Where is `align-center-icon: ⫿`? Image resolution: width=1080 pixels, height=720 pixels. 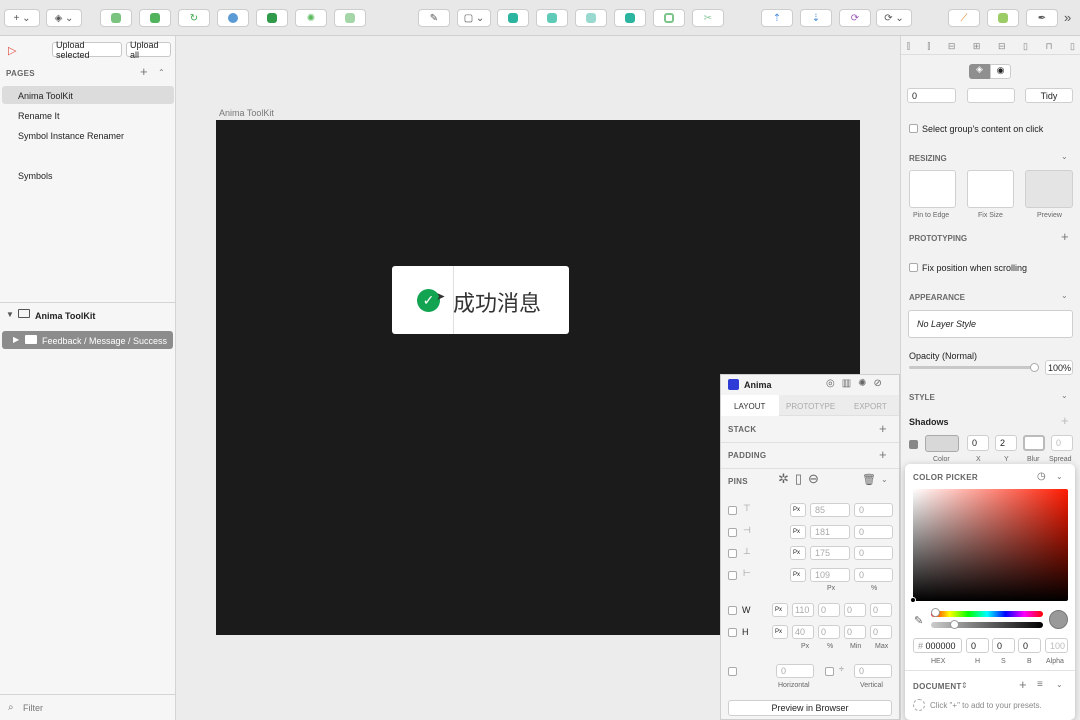
align-center-icon: ⫿ is located at coordinates (928, 46).